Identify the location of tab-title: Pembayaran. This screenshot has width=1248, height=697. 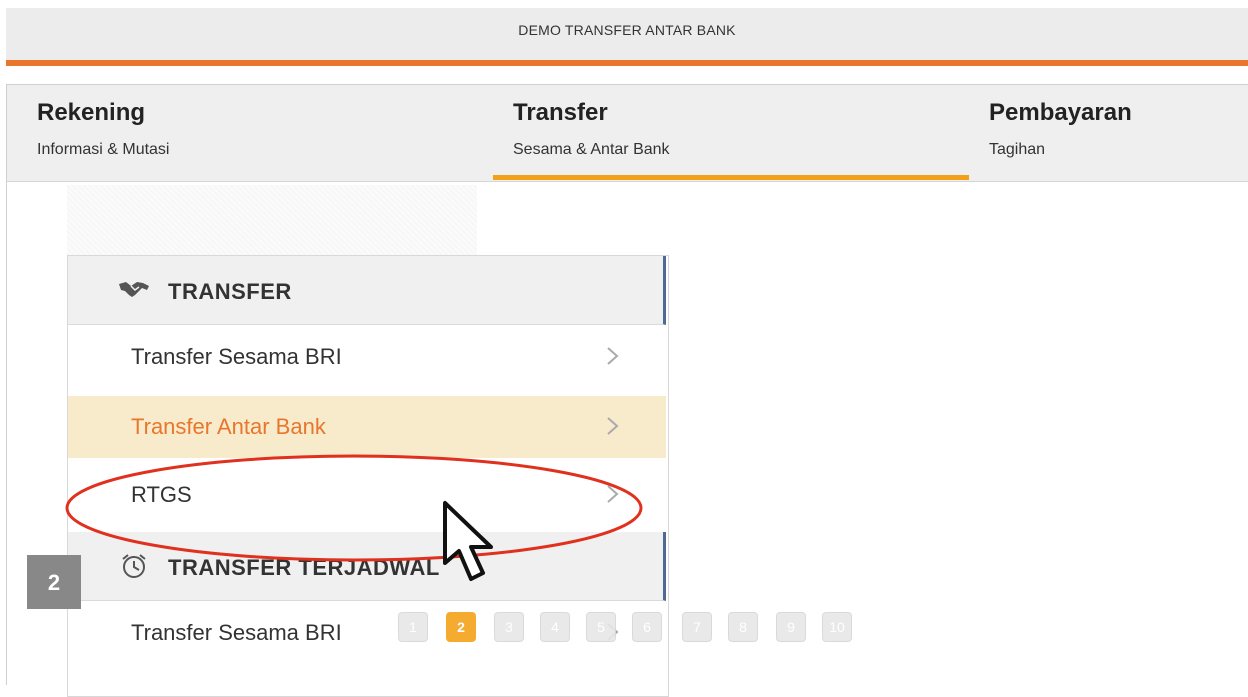
(1060, 112).